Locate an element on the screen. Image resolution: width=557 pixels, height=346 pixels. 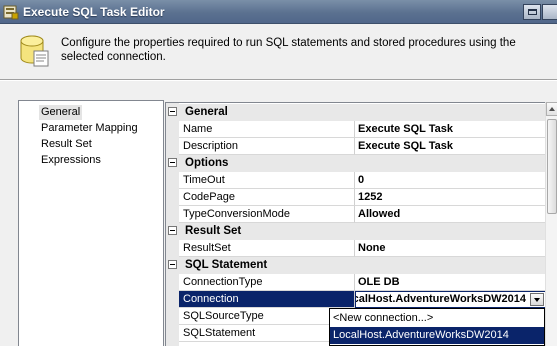
category-label: SQL Statement is located at coordinates (226, 265).